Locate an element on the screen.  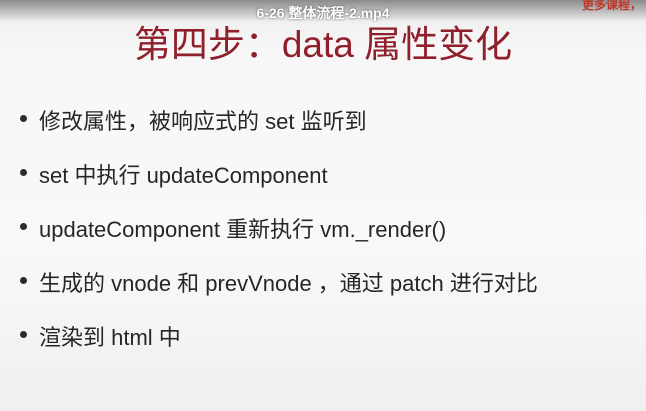
bullet-item: 修改属性，被响应式的 set 监听到 is located at coordinates (279, 131).